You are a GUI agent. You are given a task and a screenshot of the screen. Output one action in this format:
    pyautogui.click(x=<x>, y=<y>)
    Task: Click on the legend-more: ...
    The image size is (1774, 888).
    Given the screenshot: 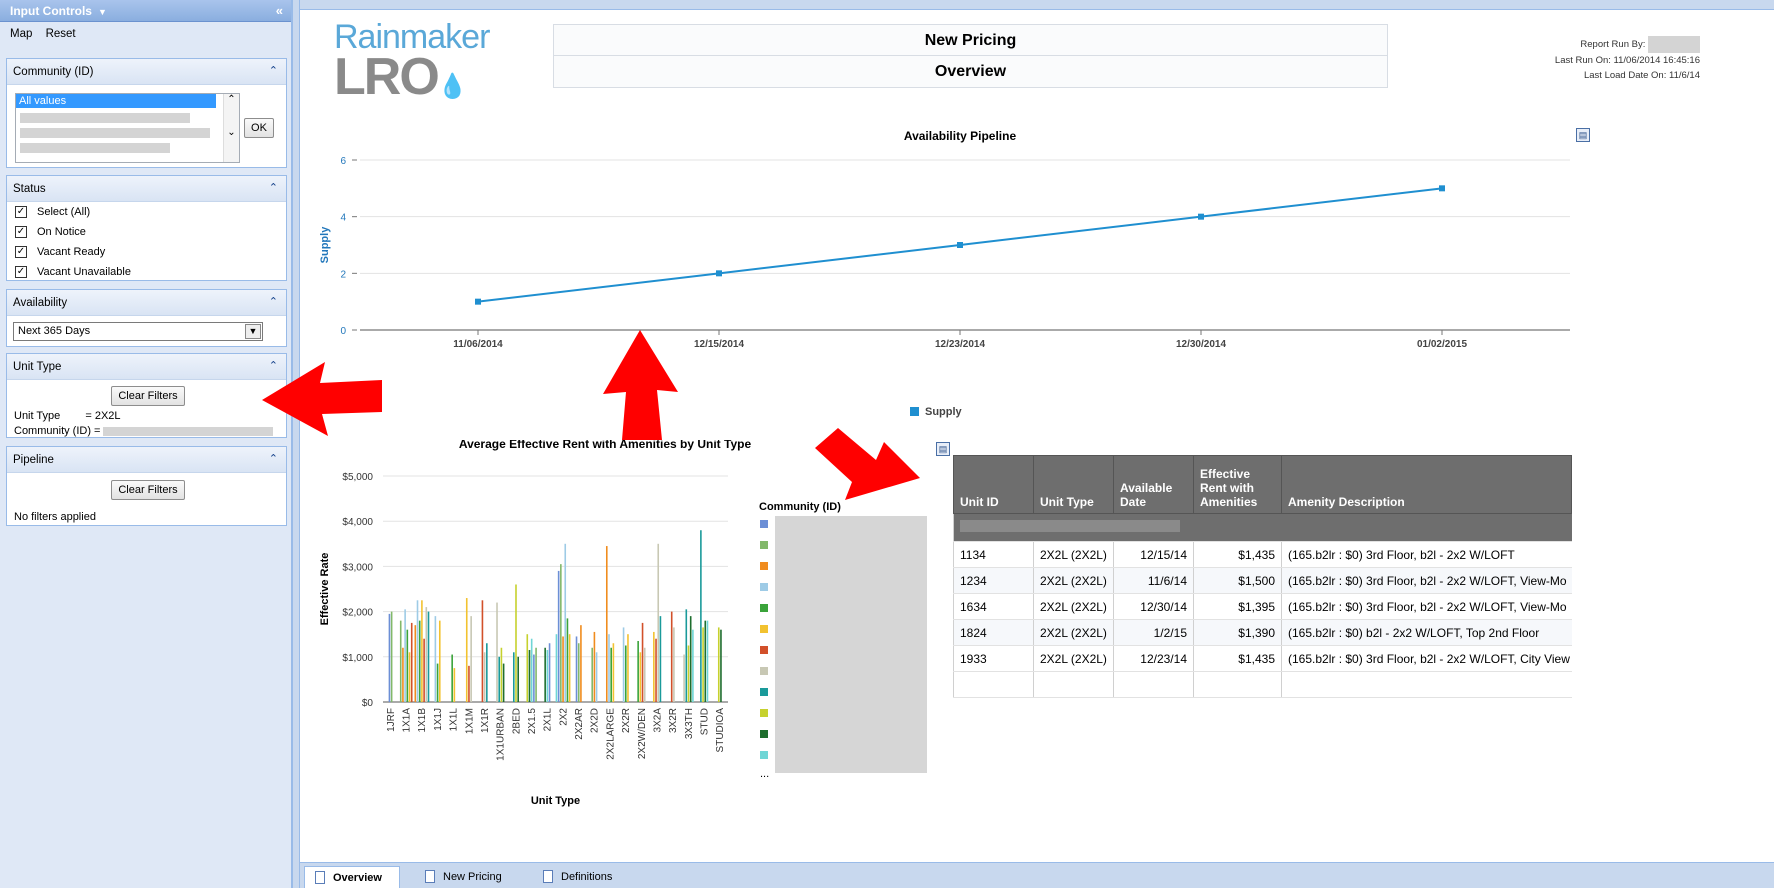 What is the action you would take?
    pyautogui.click(x=764, y=774)
    